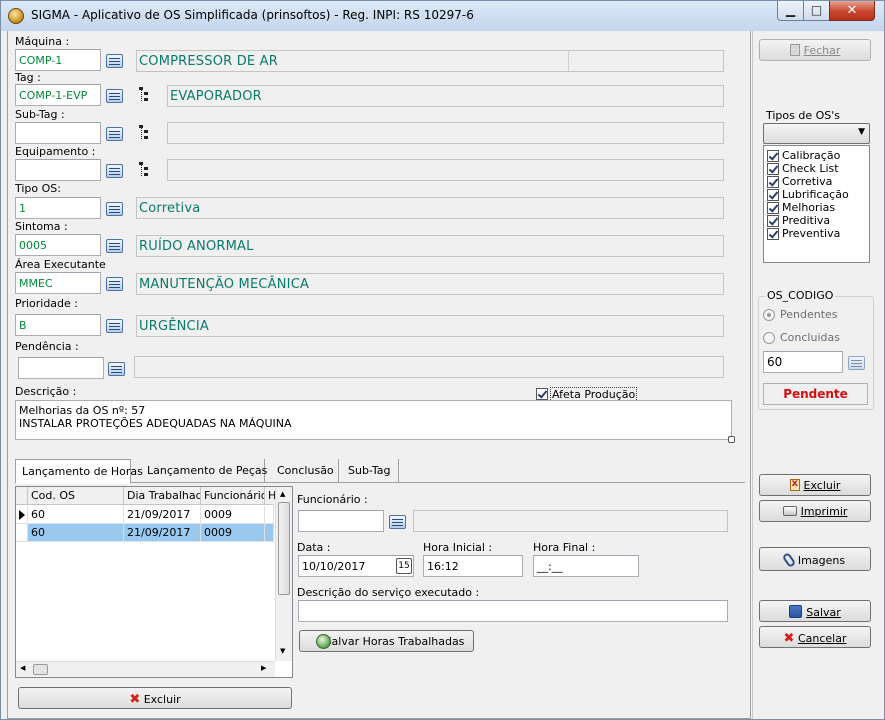 The width and height of the screenshot is (885, 720). What do you see at coordinates (114, 284) in the screenshot?
I see `area-lookup-icon` at bounding box center [114, 284].